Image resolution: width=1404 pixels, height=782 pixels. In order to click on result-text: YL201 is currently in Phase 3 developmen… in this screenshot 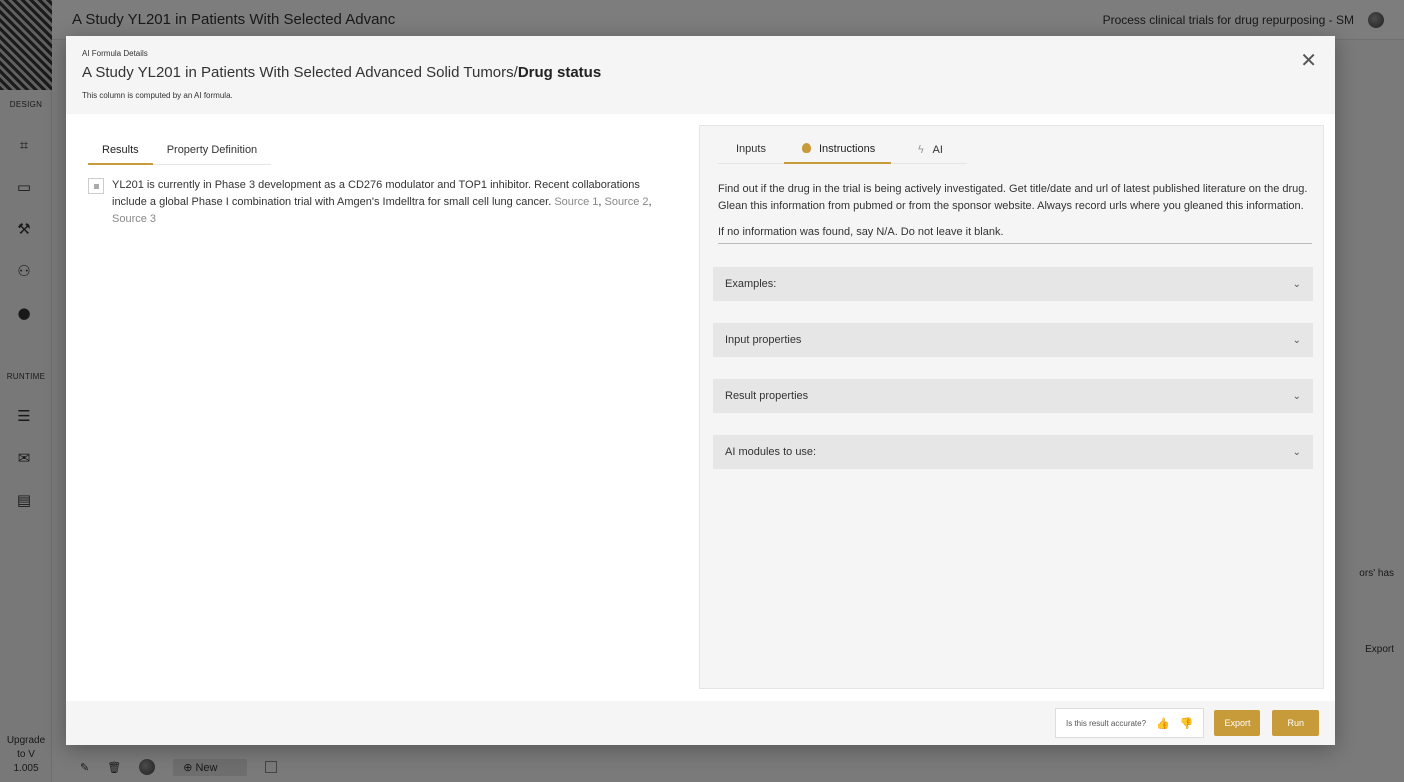, I will do `click(394, 202)`.